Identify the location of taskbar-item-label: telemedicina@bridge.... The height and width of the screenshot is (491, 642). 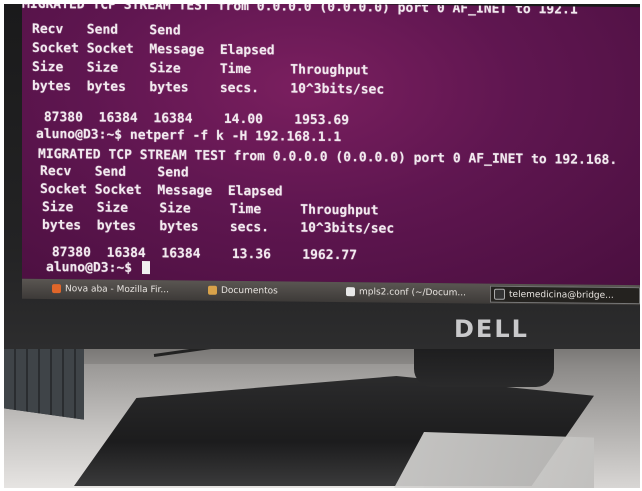
(561, 295).